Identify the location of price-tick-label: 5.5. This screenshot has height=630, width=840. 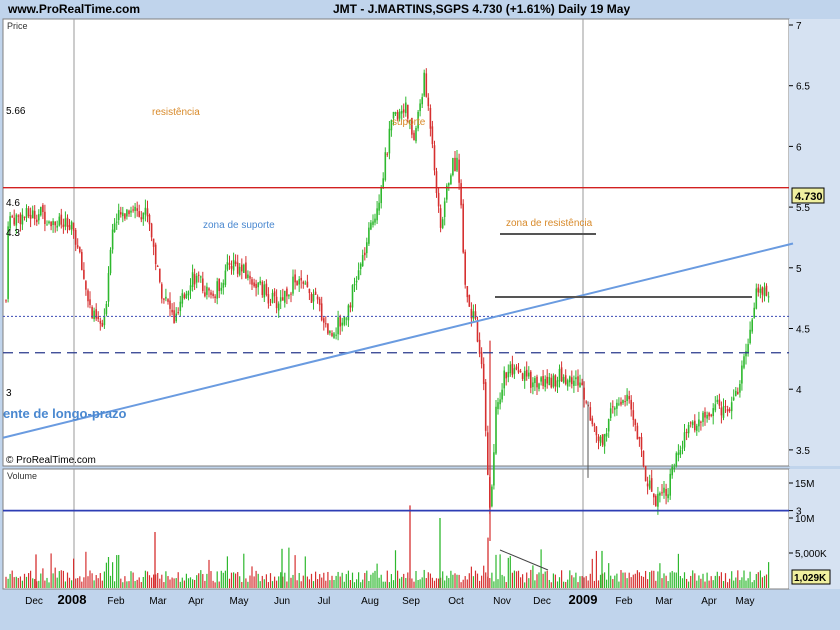
(803, 208).